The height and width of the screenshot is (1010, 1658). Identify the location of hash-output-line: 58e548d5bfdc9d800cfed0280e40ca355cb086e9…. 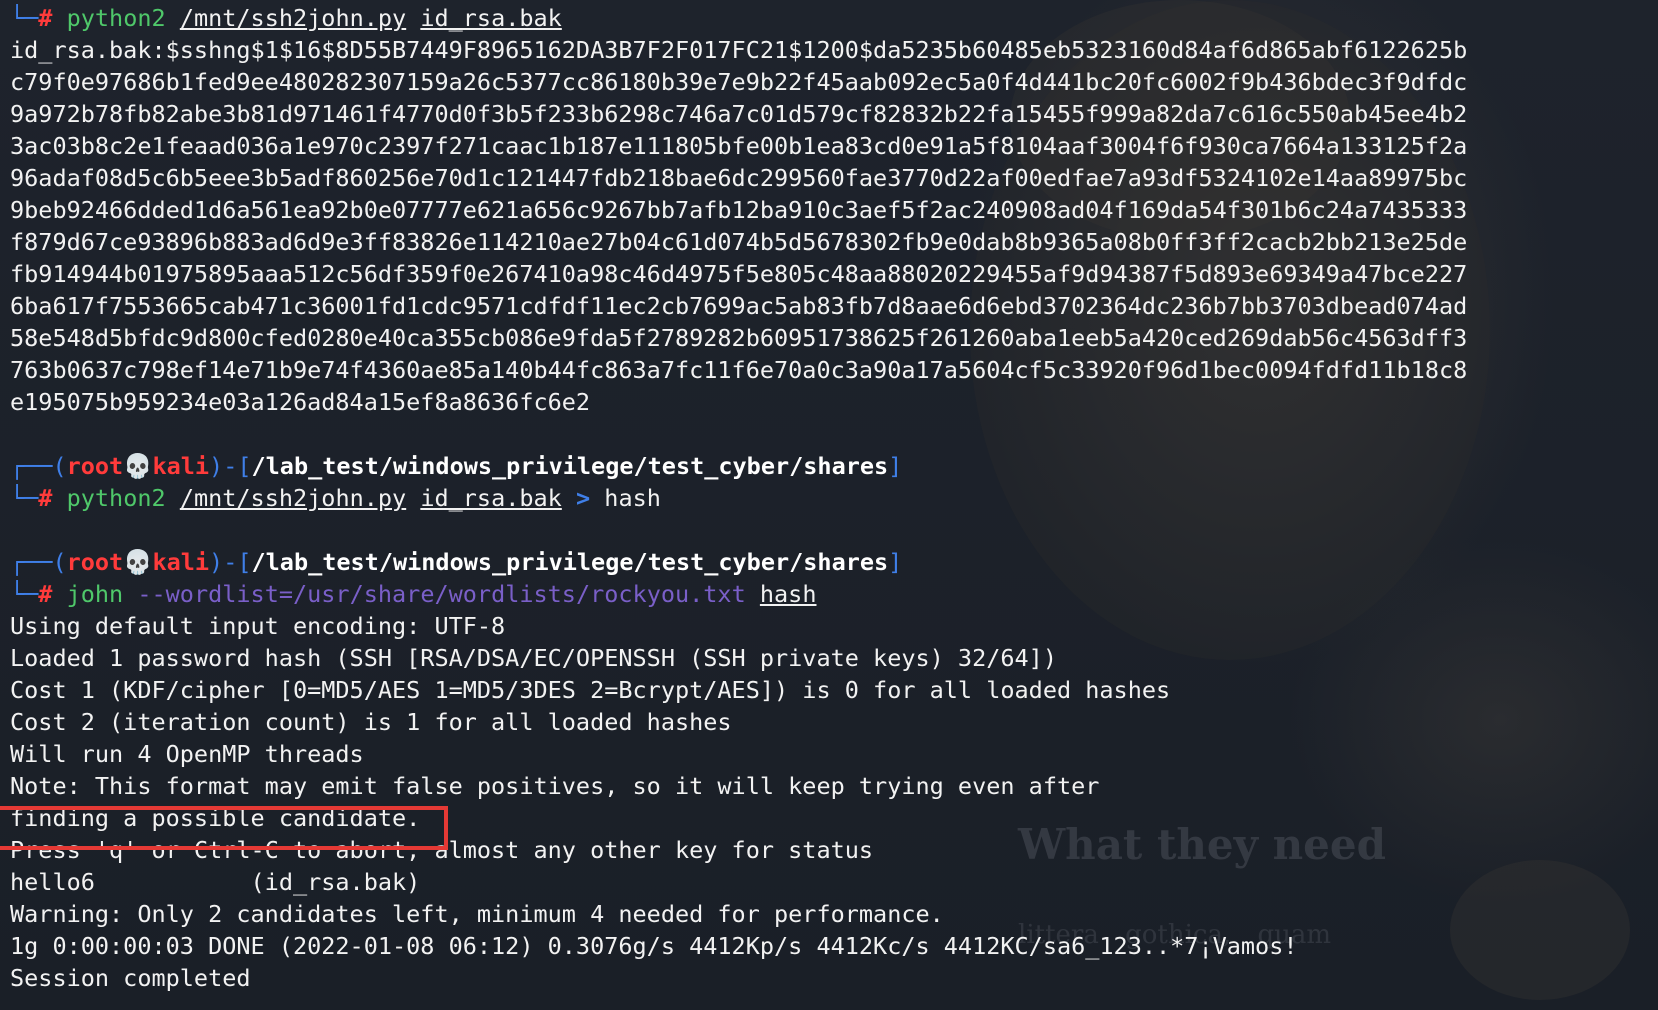
(739, 338).